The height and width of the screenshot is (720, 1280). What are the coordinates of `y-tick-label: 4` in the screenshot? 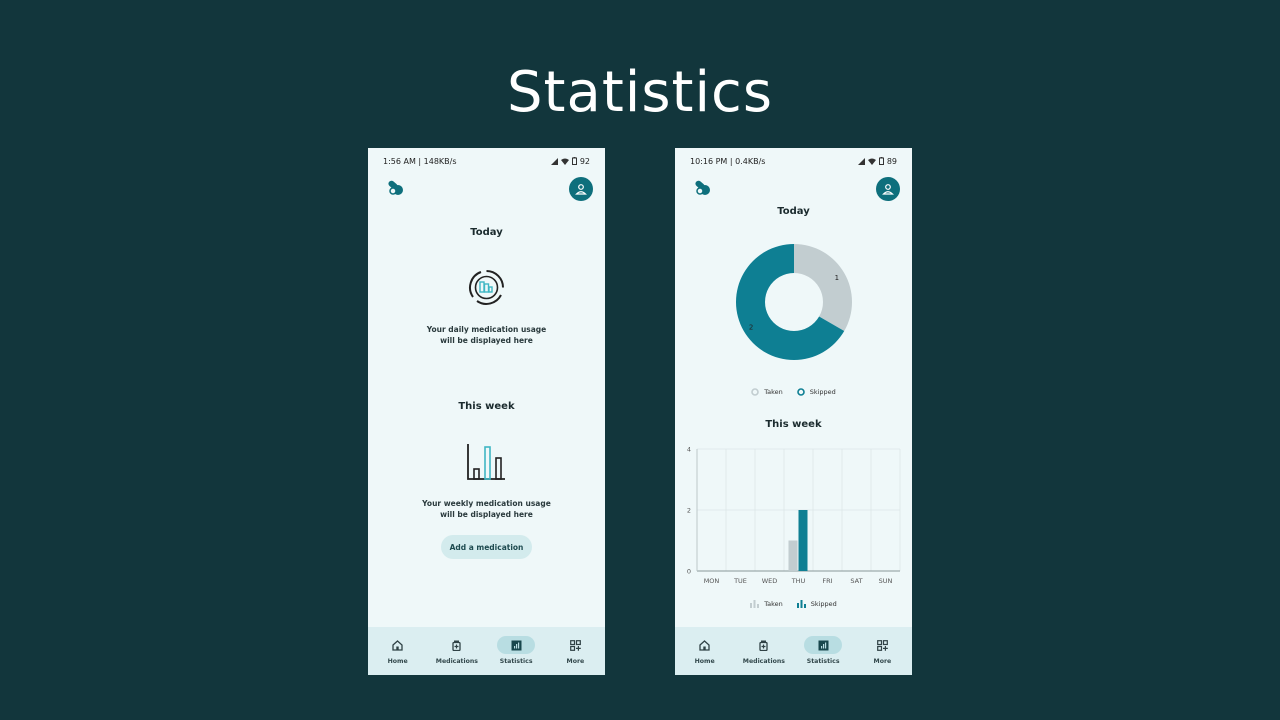 It's located at (689, 450).